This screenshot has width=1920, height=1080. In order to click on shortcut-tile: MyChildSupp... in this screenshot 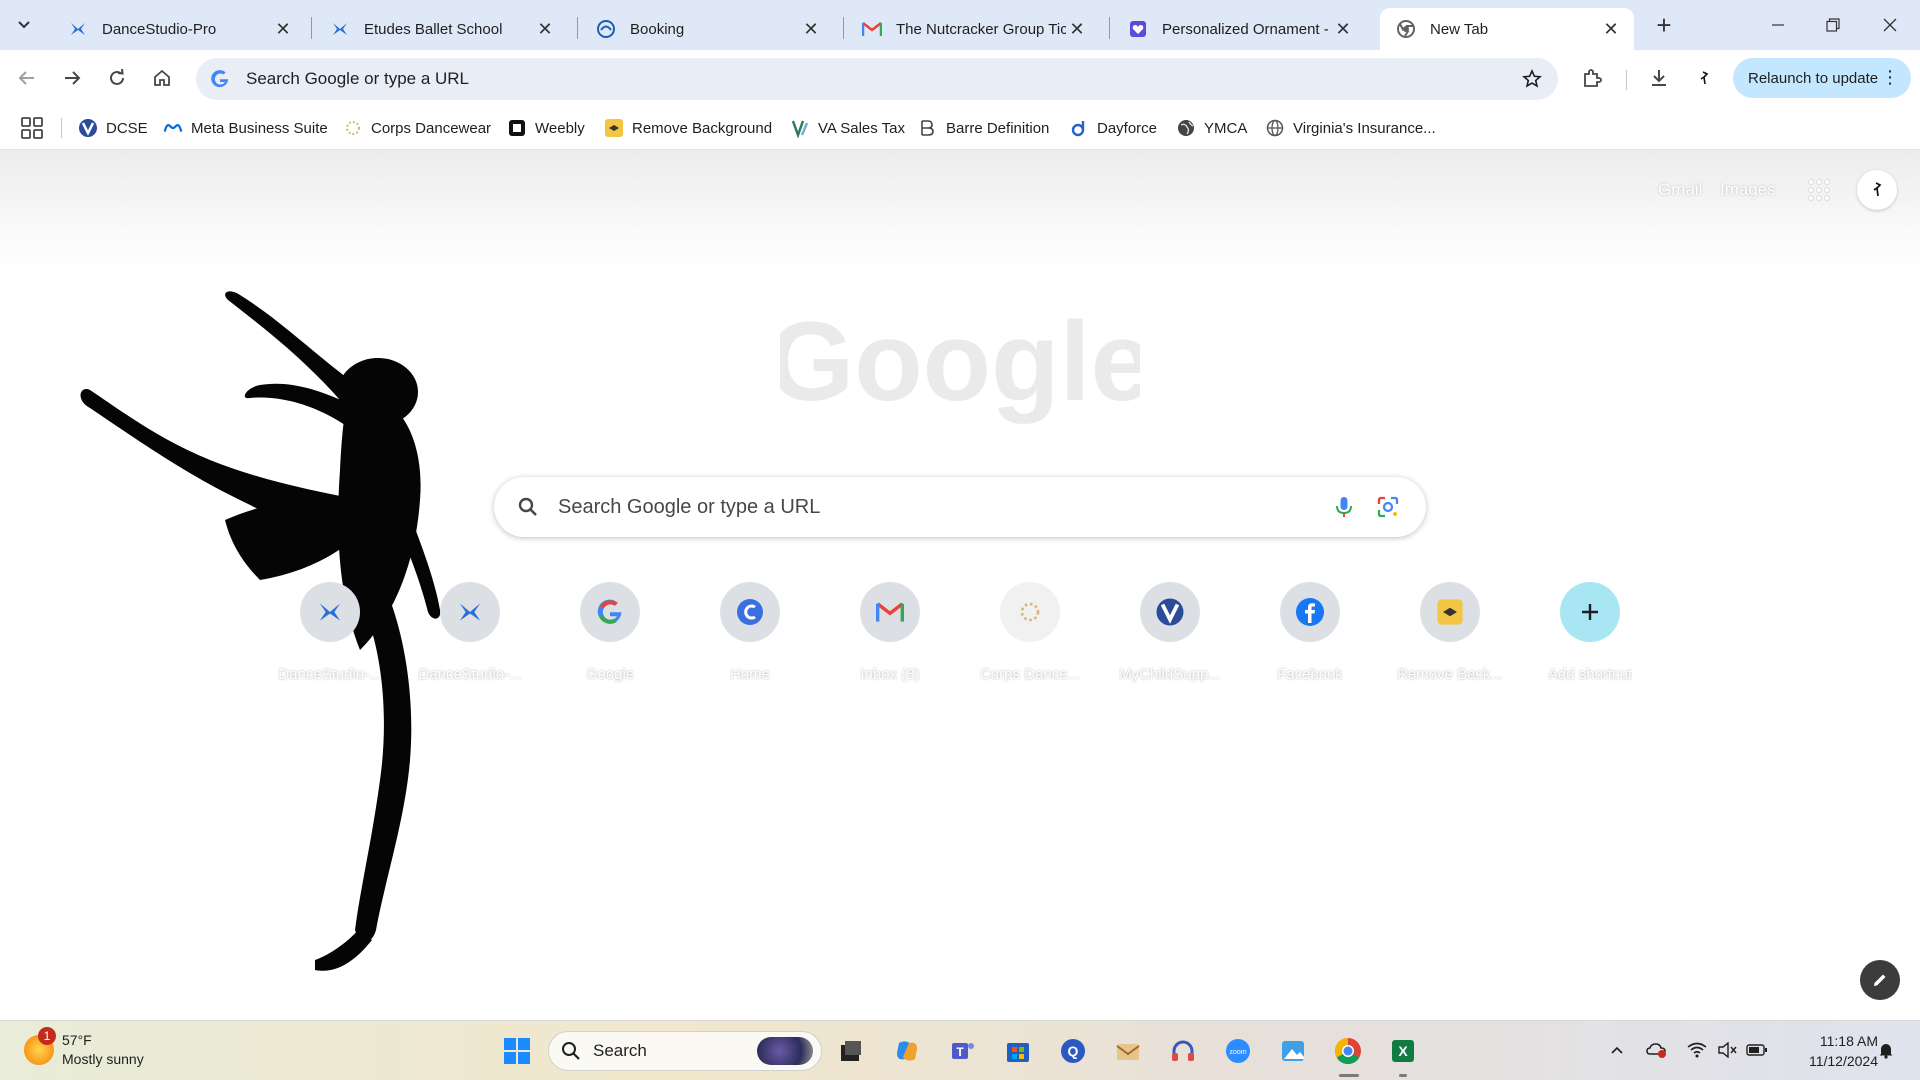, I will do `click(1170, 636)`.